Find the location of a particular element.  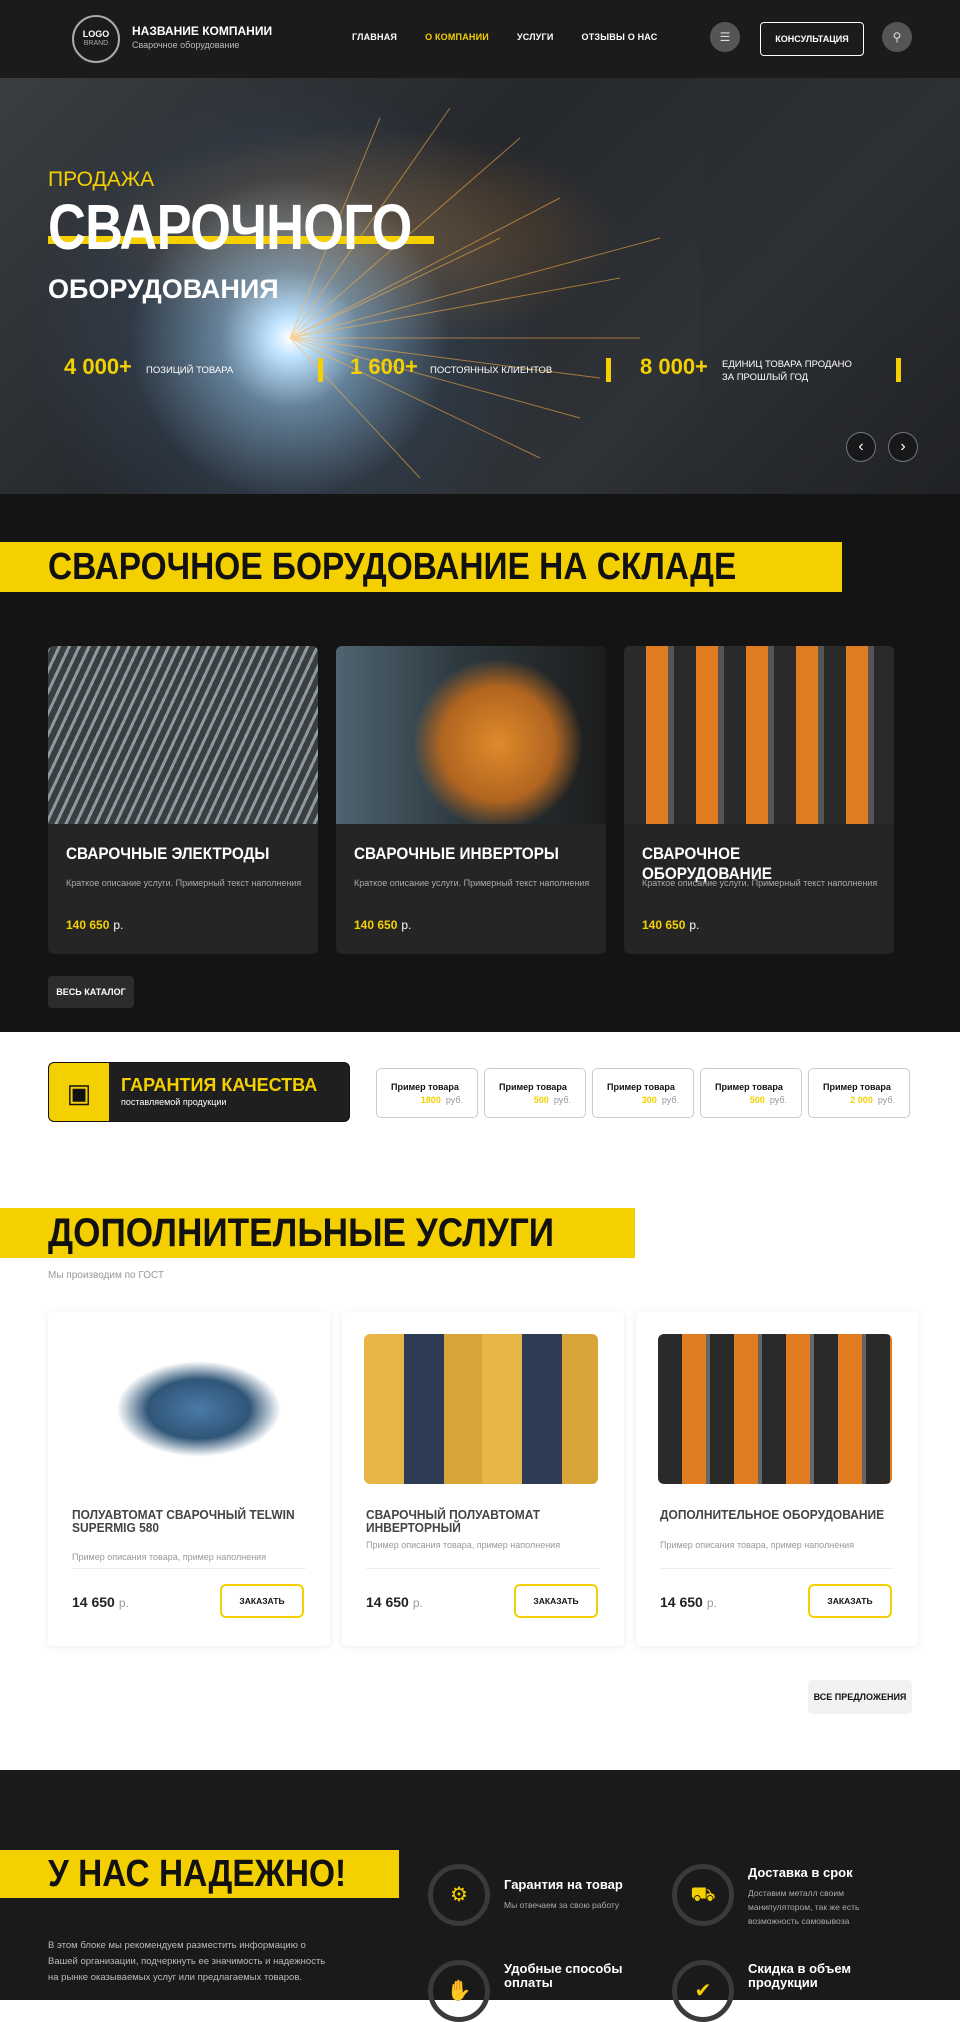

inverter-image is located at coordinates (471, 735).